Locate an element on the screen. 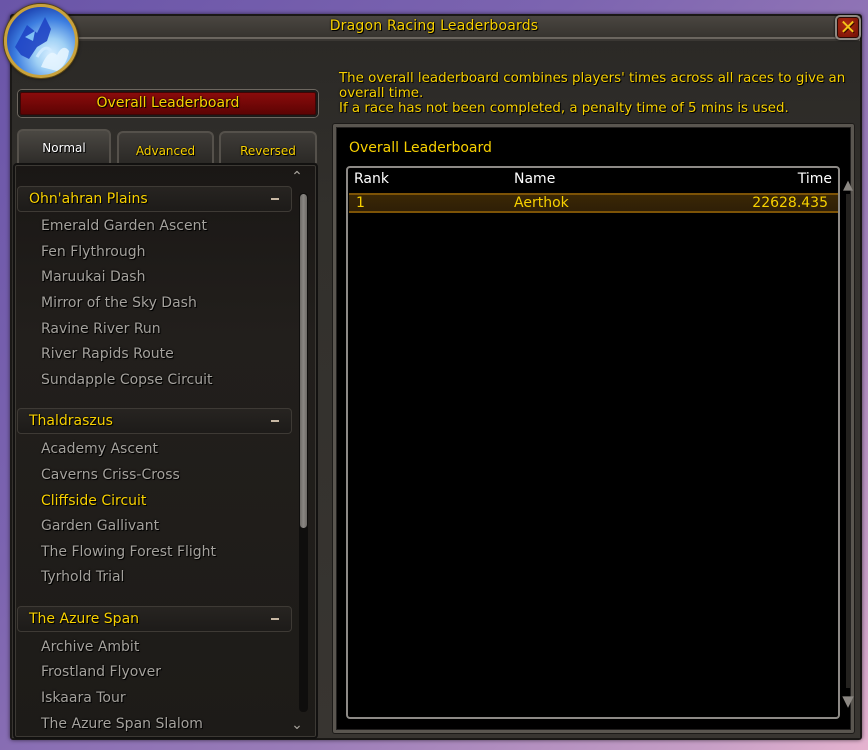  table-row: 1 Aerthok 22628.435 is located at coordinates (593, 203).